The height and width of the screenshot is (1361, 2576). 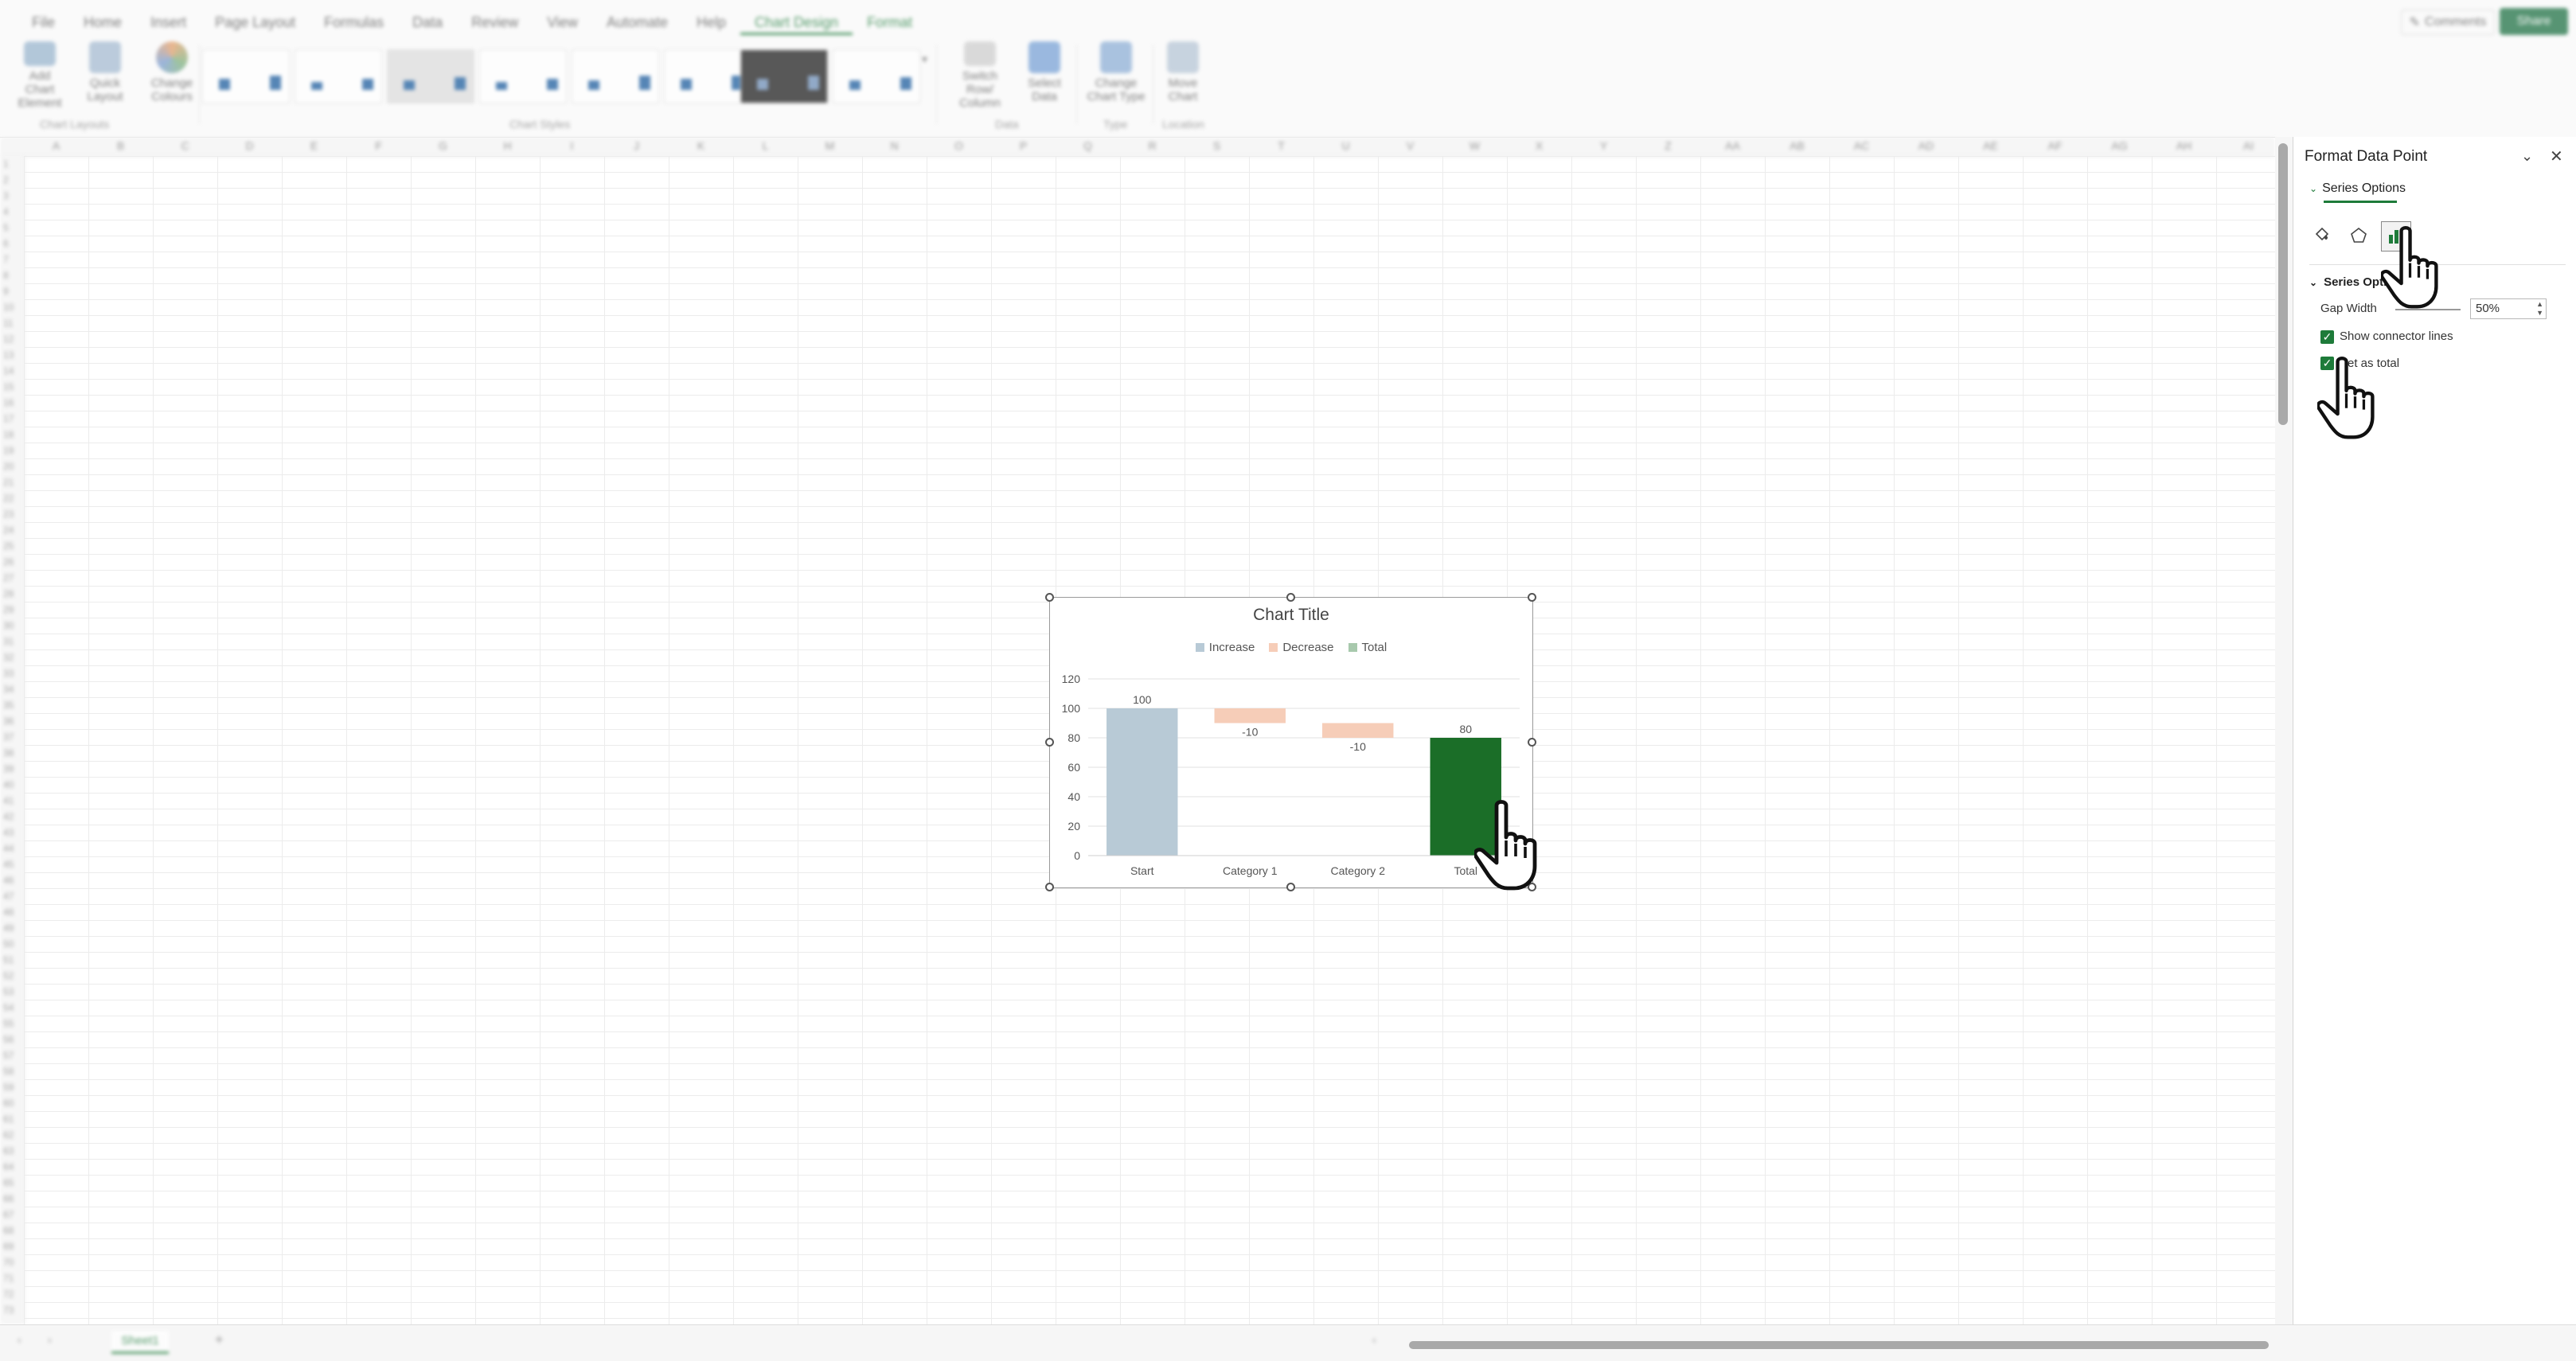 I want to click on scroll-left-icon: ‹, so click(x=19, y=1339).